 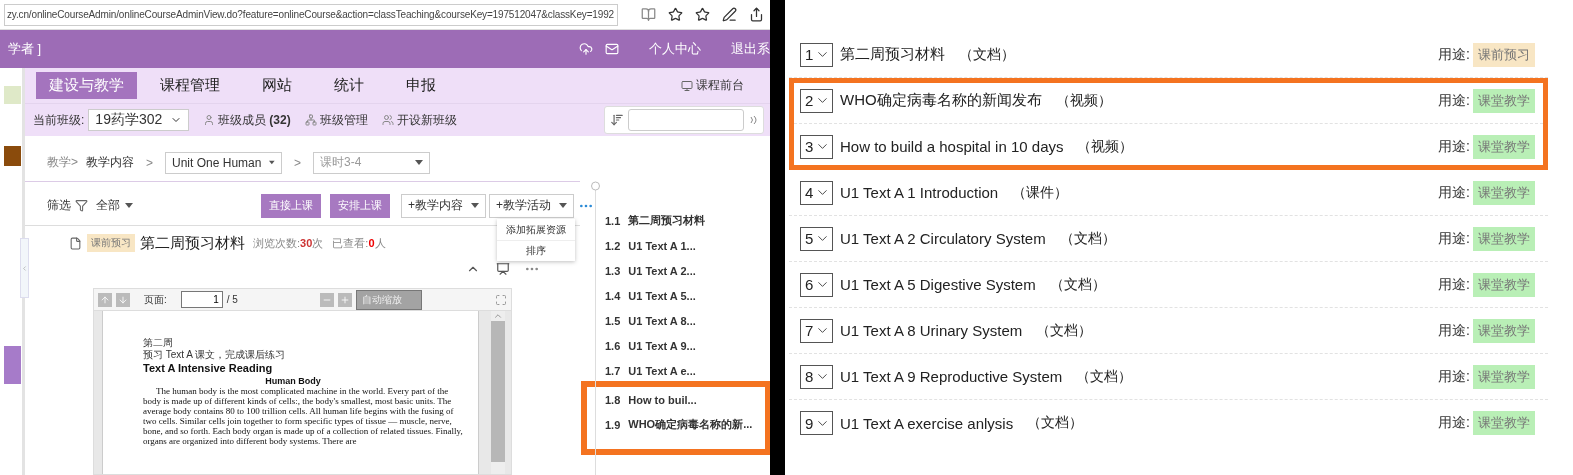 What do you see at coordinates (816, 54) in the screenshot?
I see `order-select: 1` at bounding box center [816, 54].